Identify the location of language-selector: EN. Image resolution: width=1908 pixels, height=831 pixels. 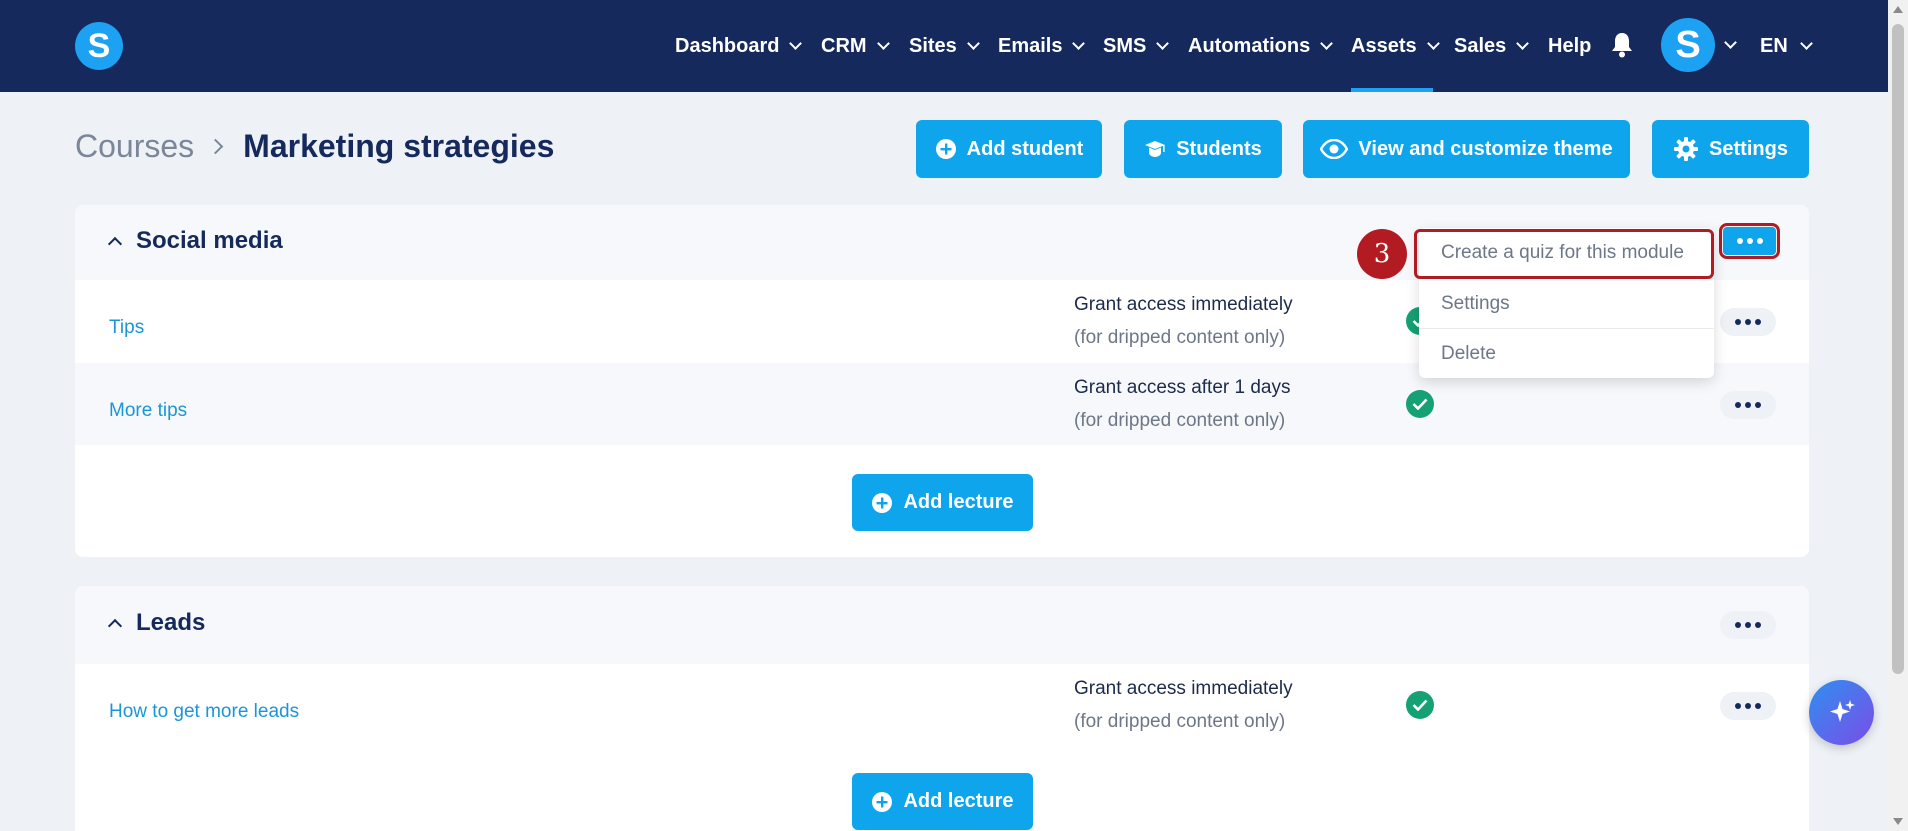
(1786, 46).